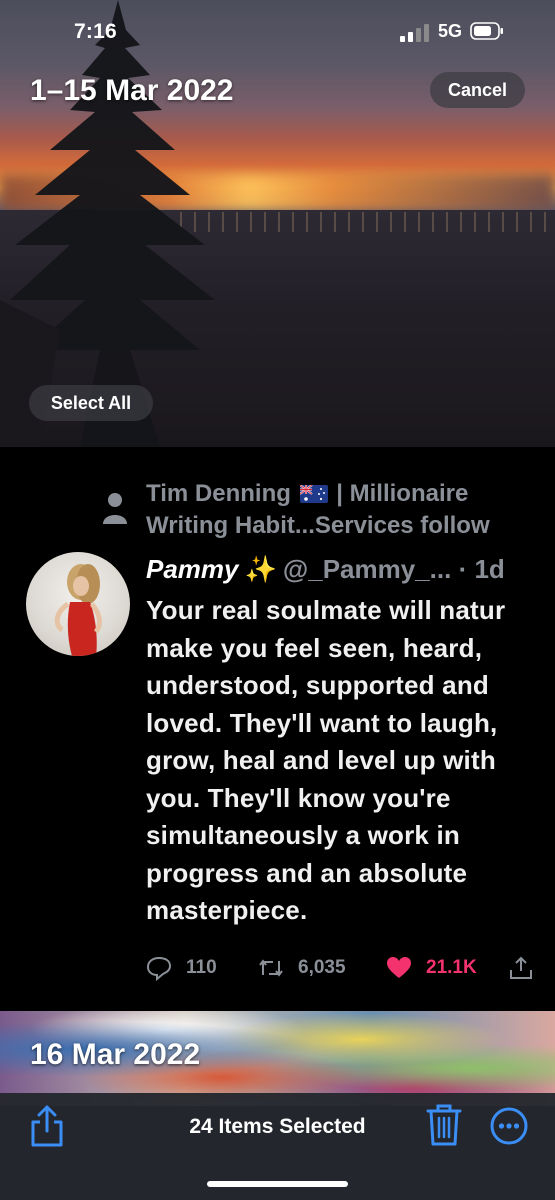 The width and height of the screenshot is (555, 1200). Describe the element at coordinates (181, 968) in the screenshot. I see `reply-action: 110` at that location.